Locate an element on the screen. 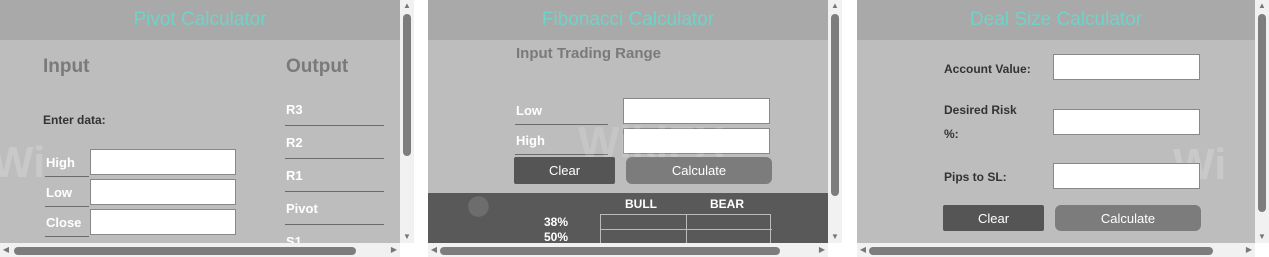  deal-size-account-value-input is located at coordinates (1126, 67).